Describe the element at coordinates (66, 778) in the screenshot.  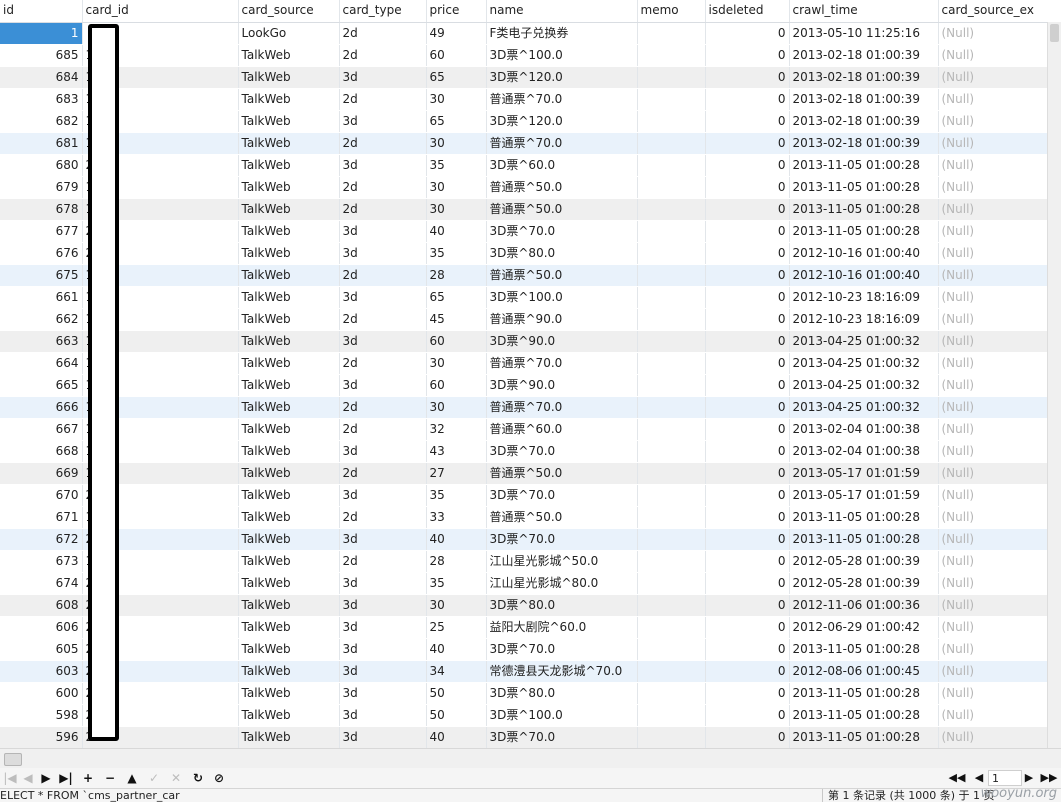
I see `last-record-icon: ▶|` at that location.